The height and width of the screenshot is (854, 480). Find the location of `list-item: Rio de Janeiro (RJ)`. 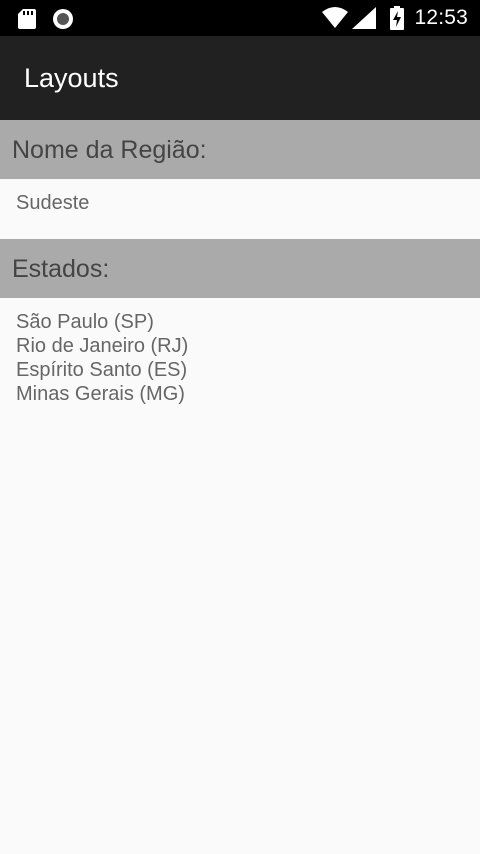

list-item: Rio de Janeiro (RJ) is located at coordinates (102, 346).